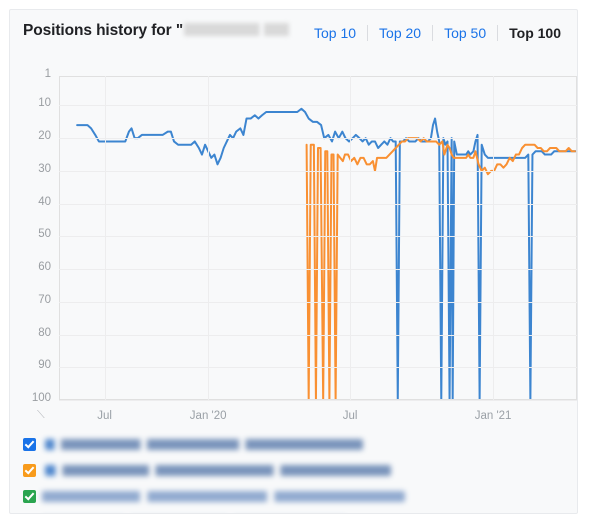 This screenshot has width=590, height=523. Describe the element at coordinates (44, 168) in the screenshot. I see `y-axis-tick-label: 30` at that location.